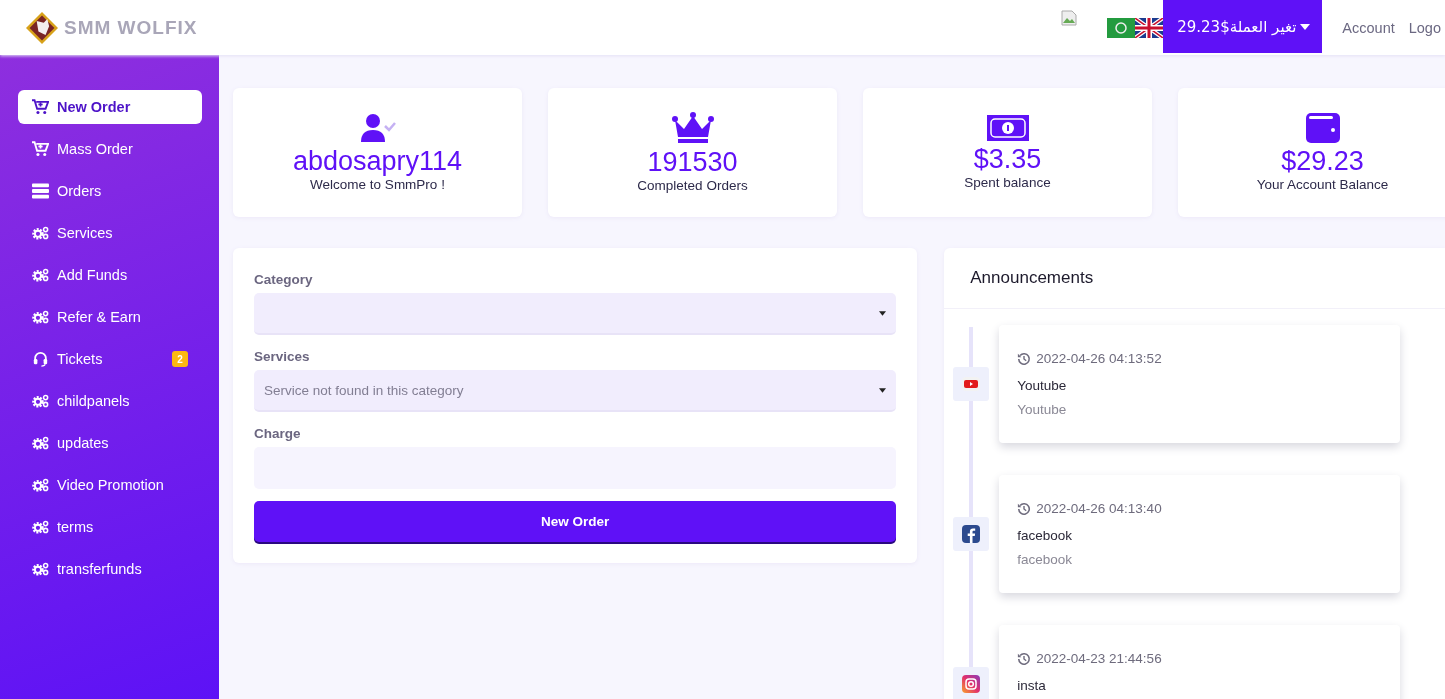 The width and height of the screenshot is (1445, 699). I want to click on sidebar-item: transferfunds, so click(110, 569).